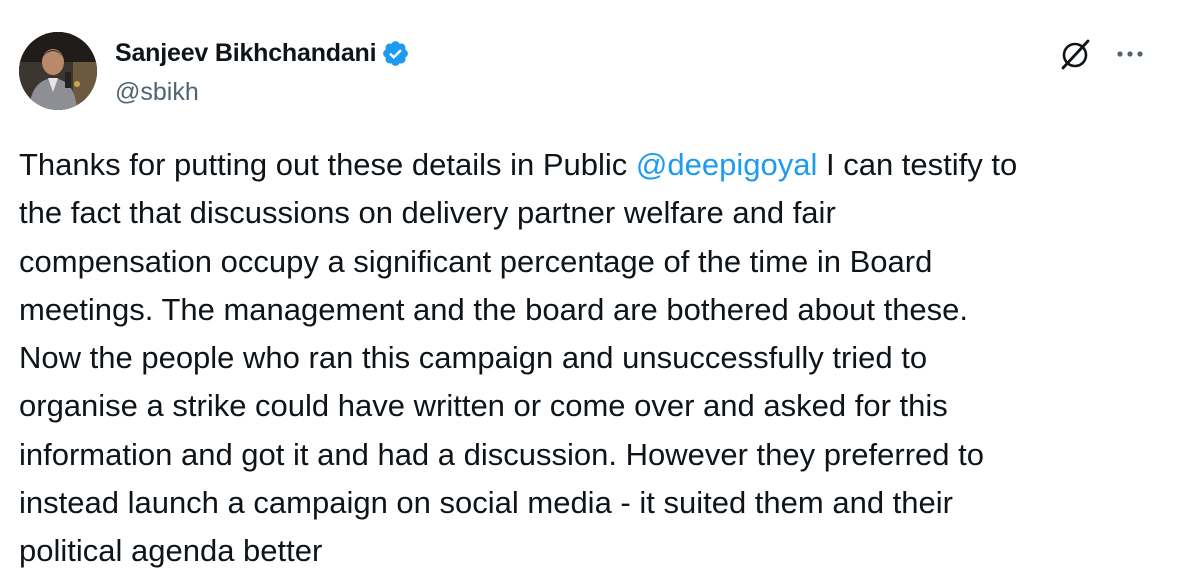 The image size is (1178, 586). I want to click on avatar, so click(58, 71).